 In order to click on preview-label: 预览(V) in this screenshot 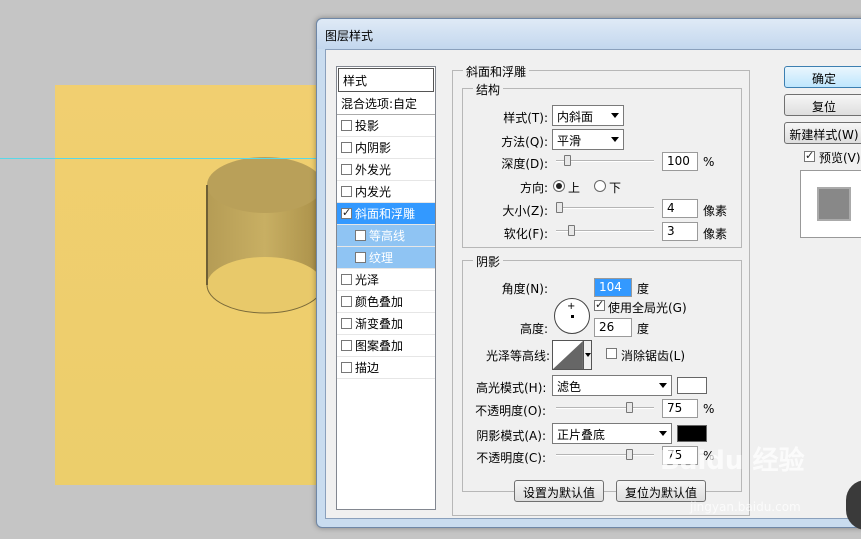, I will do `click(840, 158)`.